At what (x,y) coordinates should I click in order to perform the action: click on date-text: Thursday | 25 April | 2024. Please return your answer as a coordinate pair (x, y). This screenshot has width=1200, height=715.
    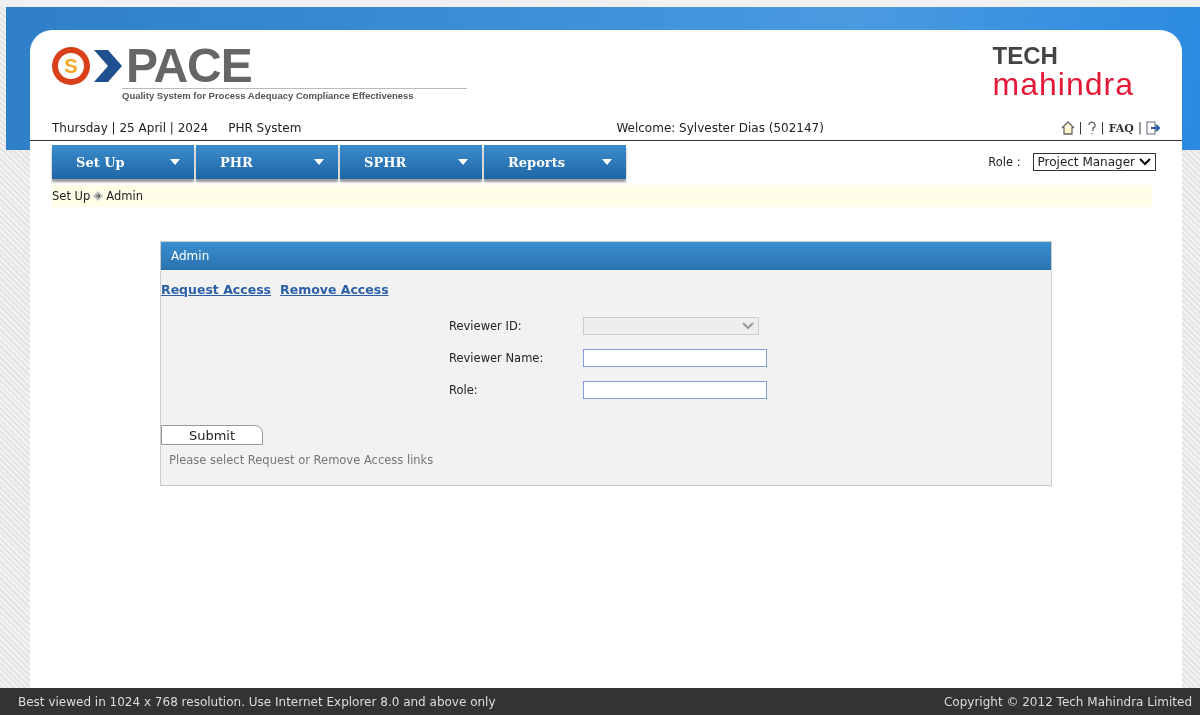
    Looking at the image, I should click on (130, 128).